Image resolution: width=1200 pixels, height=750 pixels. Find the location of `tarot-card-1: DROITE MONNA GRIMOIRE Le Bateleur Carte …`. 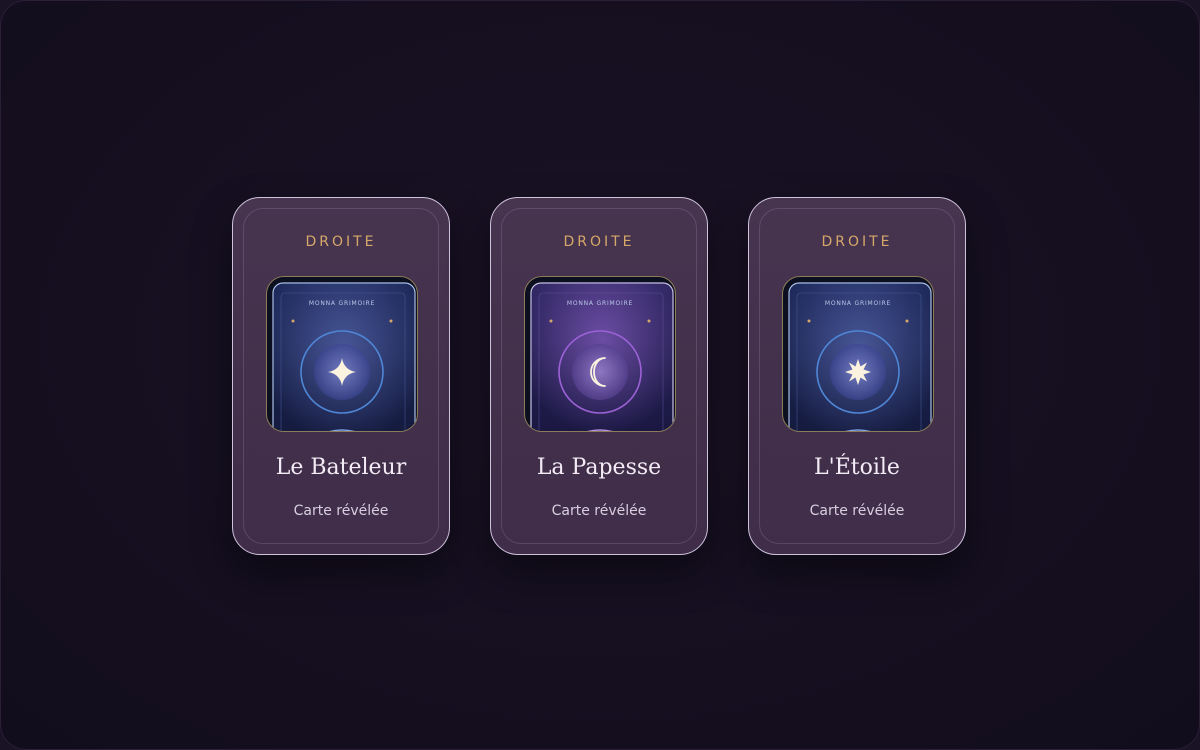

tarot-card-1: DROITE MONNA GRIMOIRE Le Bateleur Carte … is located at coordinates (341, 376).